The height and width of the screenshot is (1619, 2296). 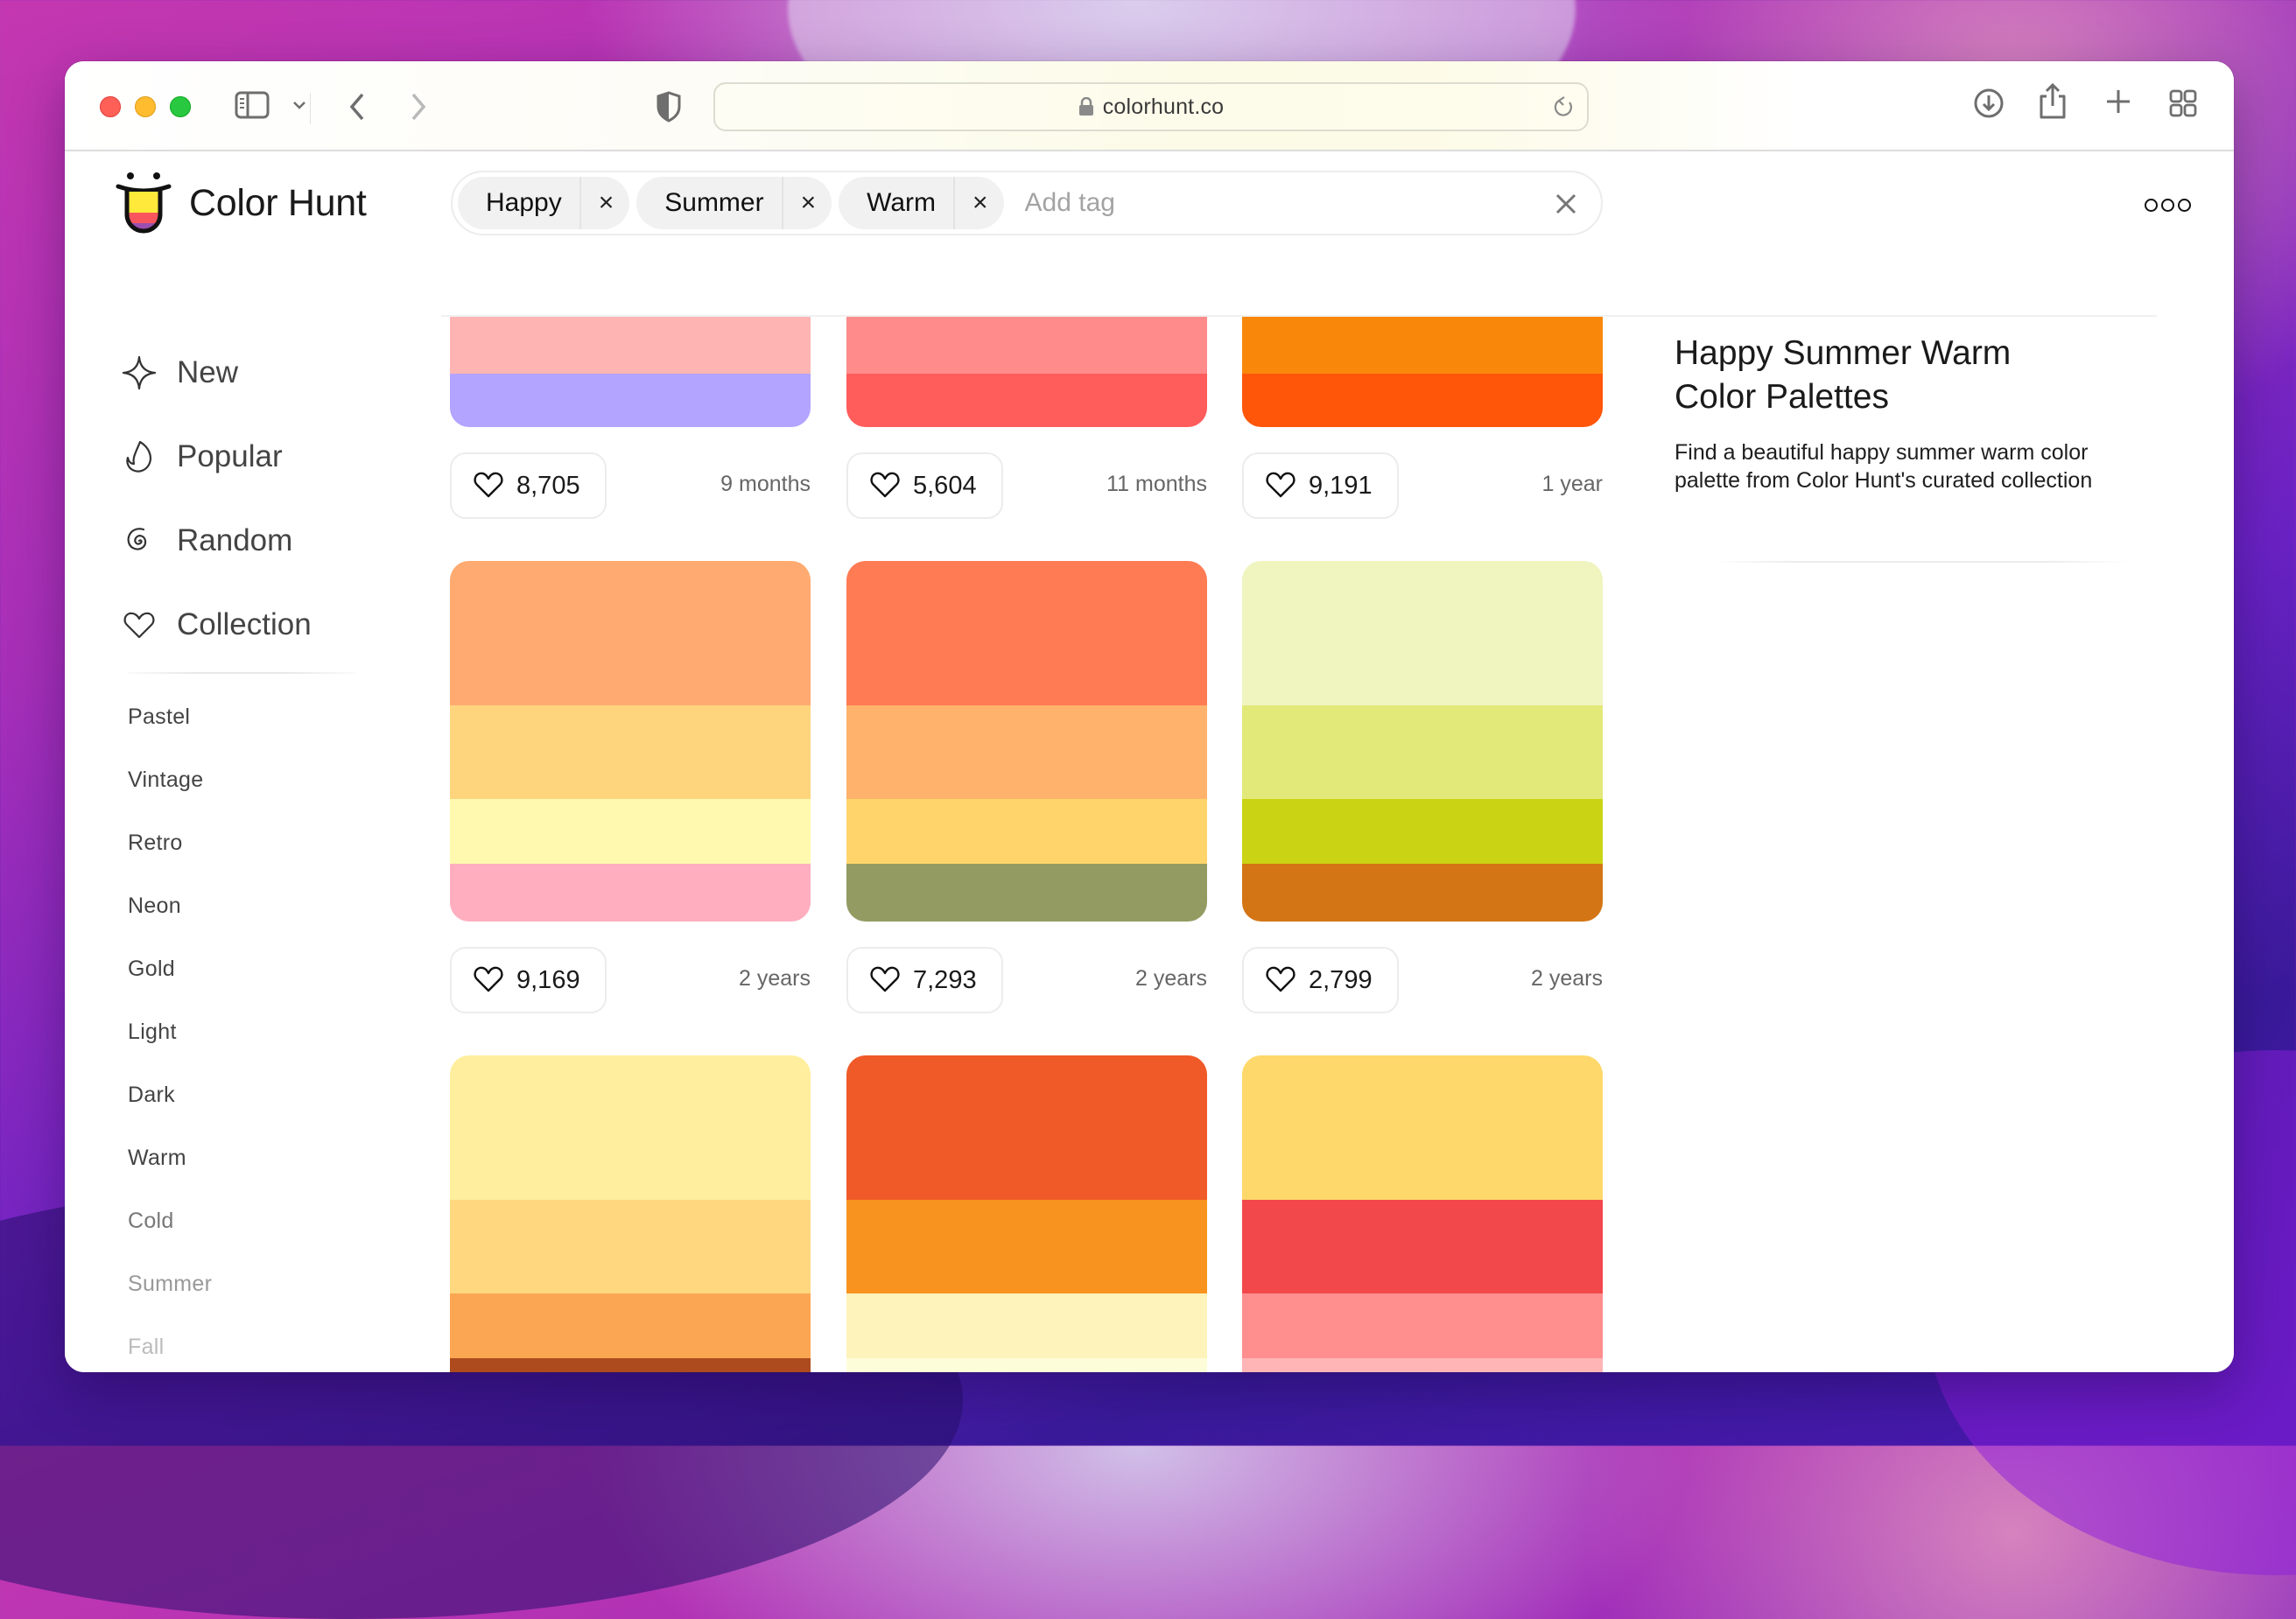 I want to click on header-divider, so click(x=1299, y=316).